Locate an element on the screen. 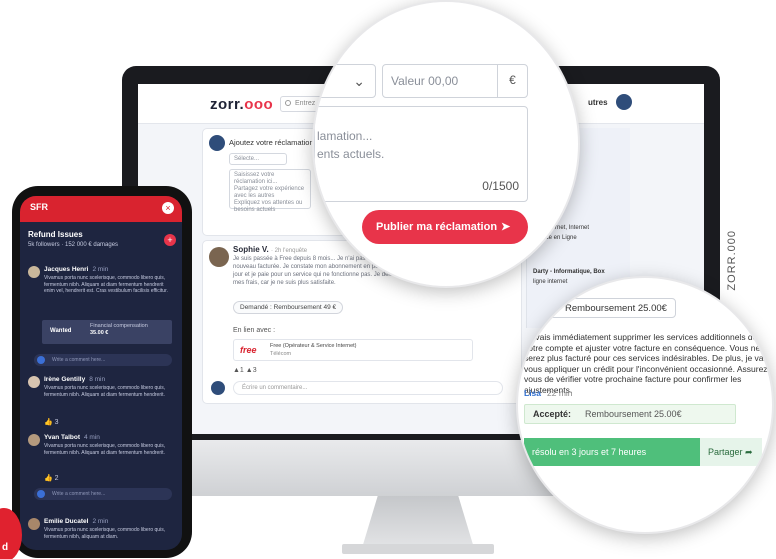 The image size is (776, 559). watermark: ZORR.000 is located at coordinates (732, 260).